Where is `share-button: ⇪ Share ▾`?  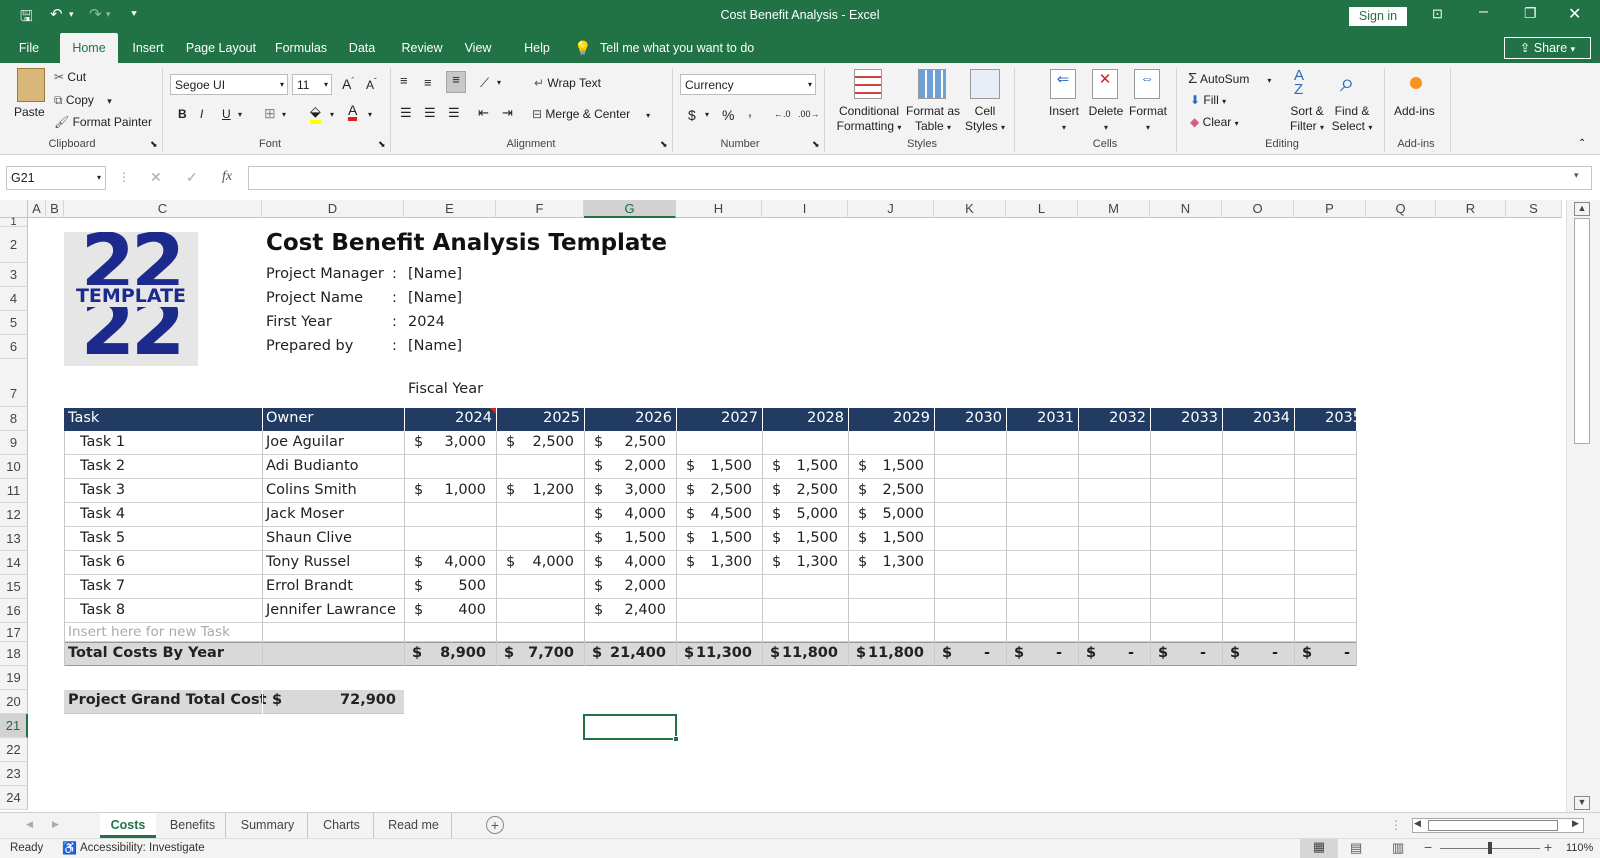
share-button: ⇪ Share ▾ is located at coordinates (1547, 48).